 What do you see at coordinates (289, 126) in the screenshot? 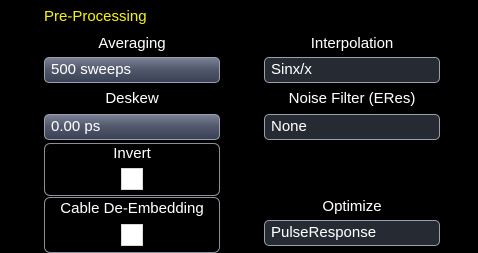
I see `noise-filter-value: None` at bounding box center [289, 126].